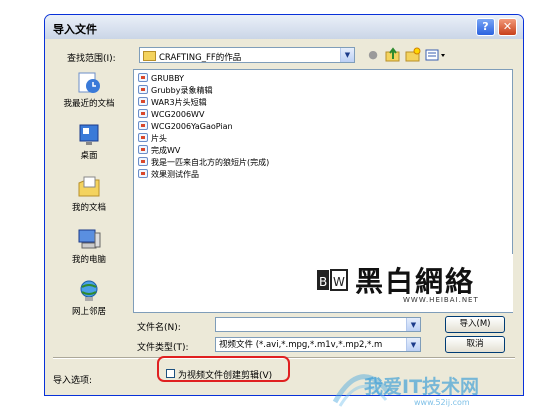 This screenshot has width=554, height=416. Describe the element at coordinates (89, 134) in the screenshot. I see `desktop-icon` at that location.